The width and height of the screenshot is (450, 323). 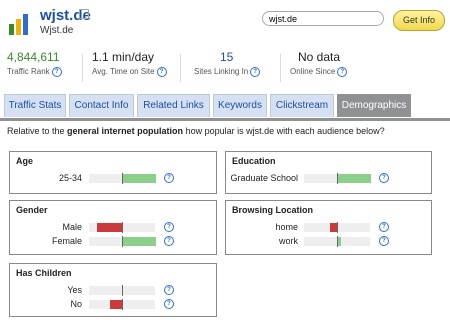 I want to click on demographic-row: 25-34 ?, so click(x=113, y=179).